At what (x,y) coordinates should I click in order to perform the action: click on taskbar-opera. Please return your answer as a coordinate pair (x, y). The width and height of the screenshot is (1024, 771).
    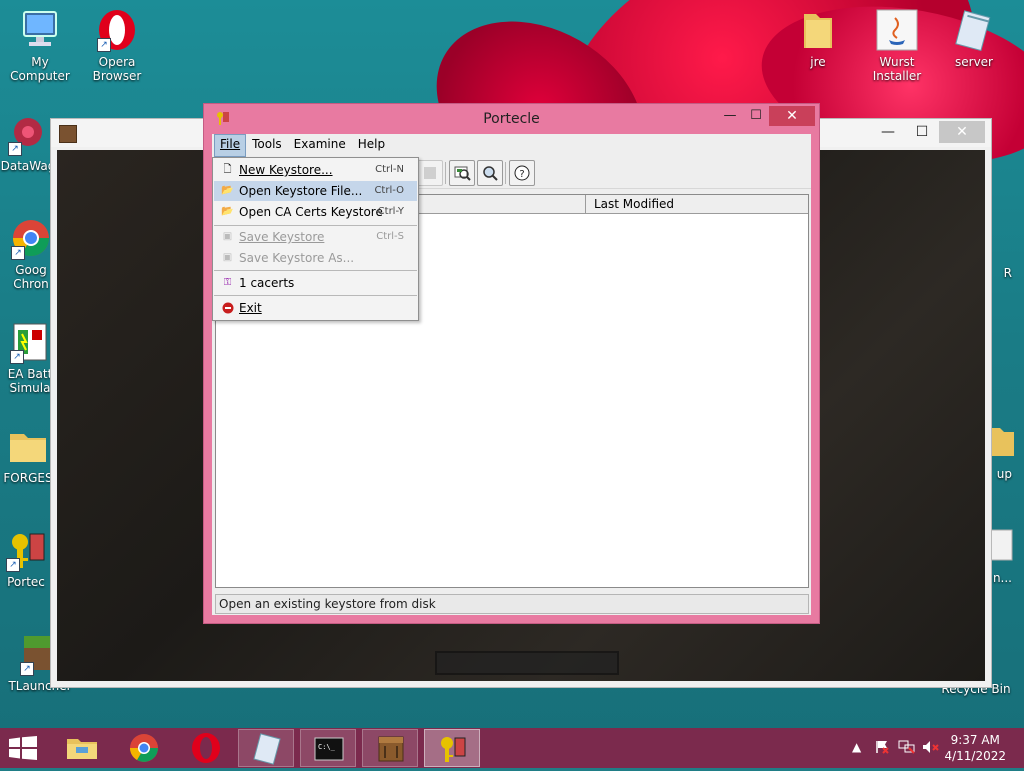
    Looking at the image, I should click on (206, 748).